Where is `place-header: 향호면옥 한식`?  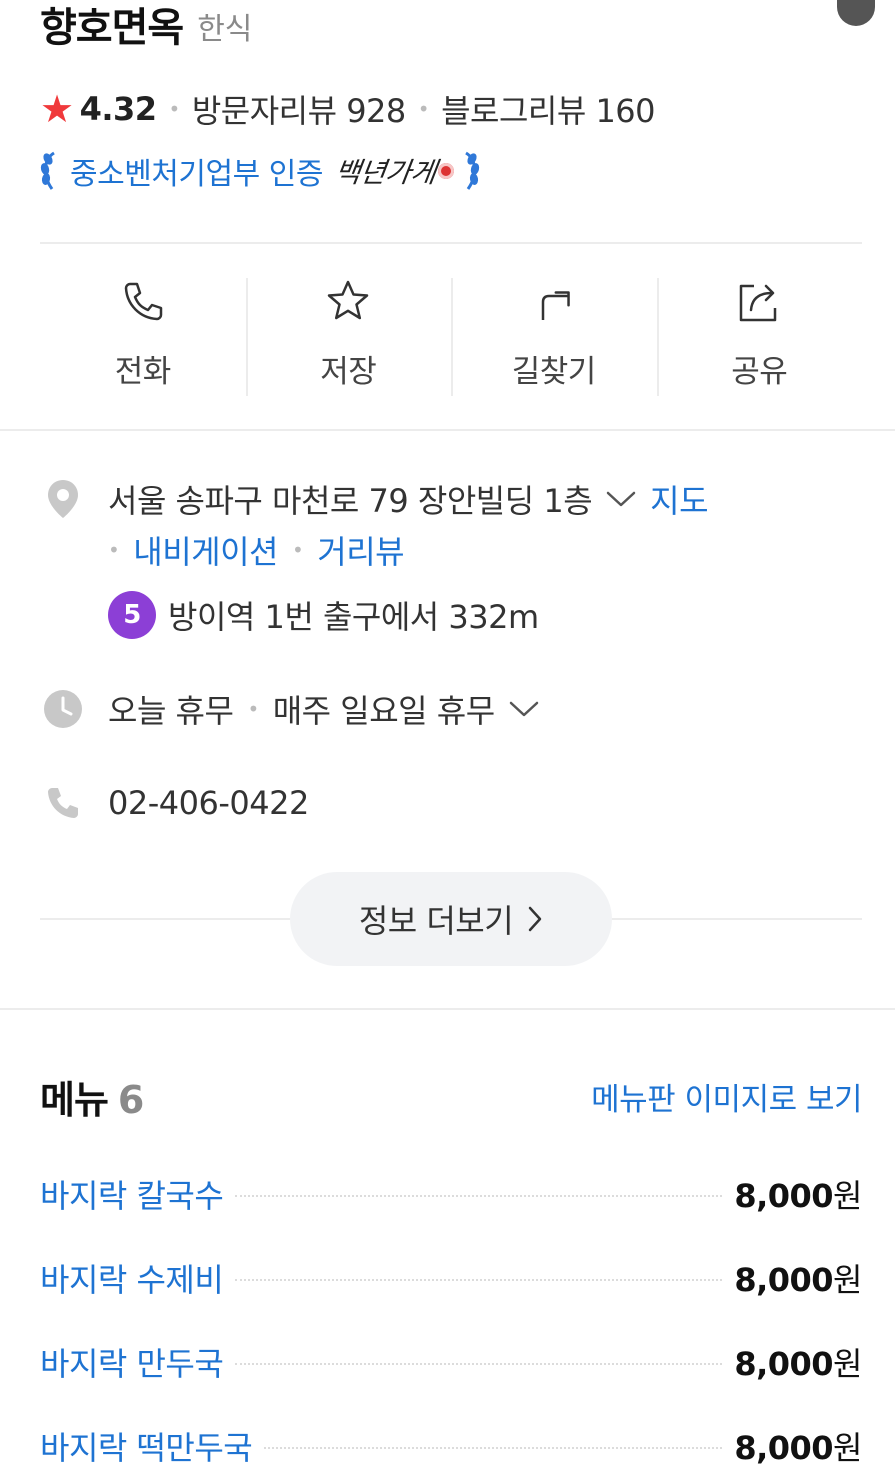 place-header: 향호면옥 한식 is located at coordinates (146, 26).